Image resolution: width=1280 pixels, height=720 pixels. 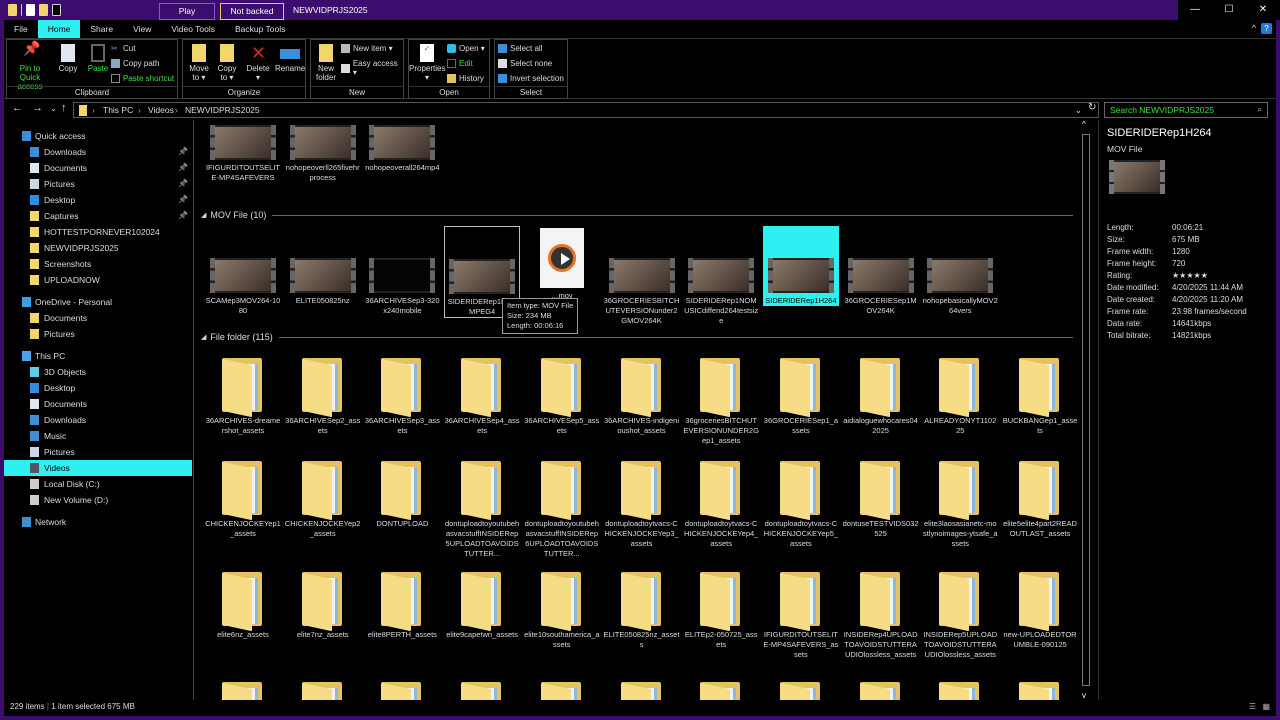 I want to click on folder-item: 36ARCHIVESep2_assets, so click(x=323, y=395).